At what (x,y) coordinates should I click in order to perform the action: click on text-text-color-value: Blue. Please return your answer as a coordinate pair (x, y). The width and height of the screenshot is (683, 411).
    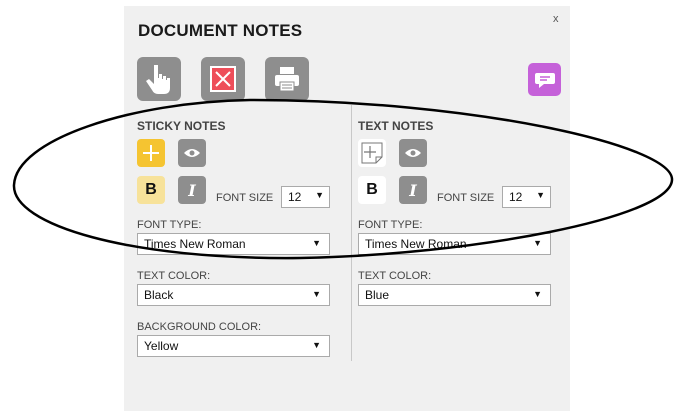
    Looking at the image, I should click on (377, 295).